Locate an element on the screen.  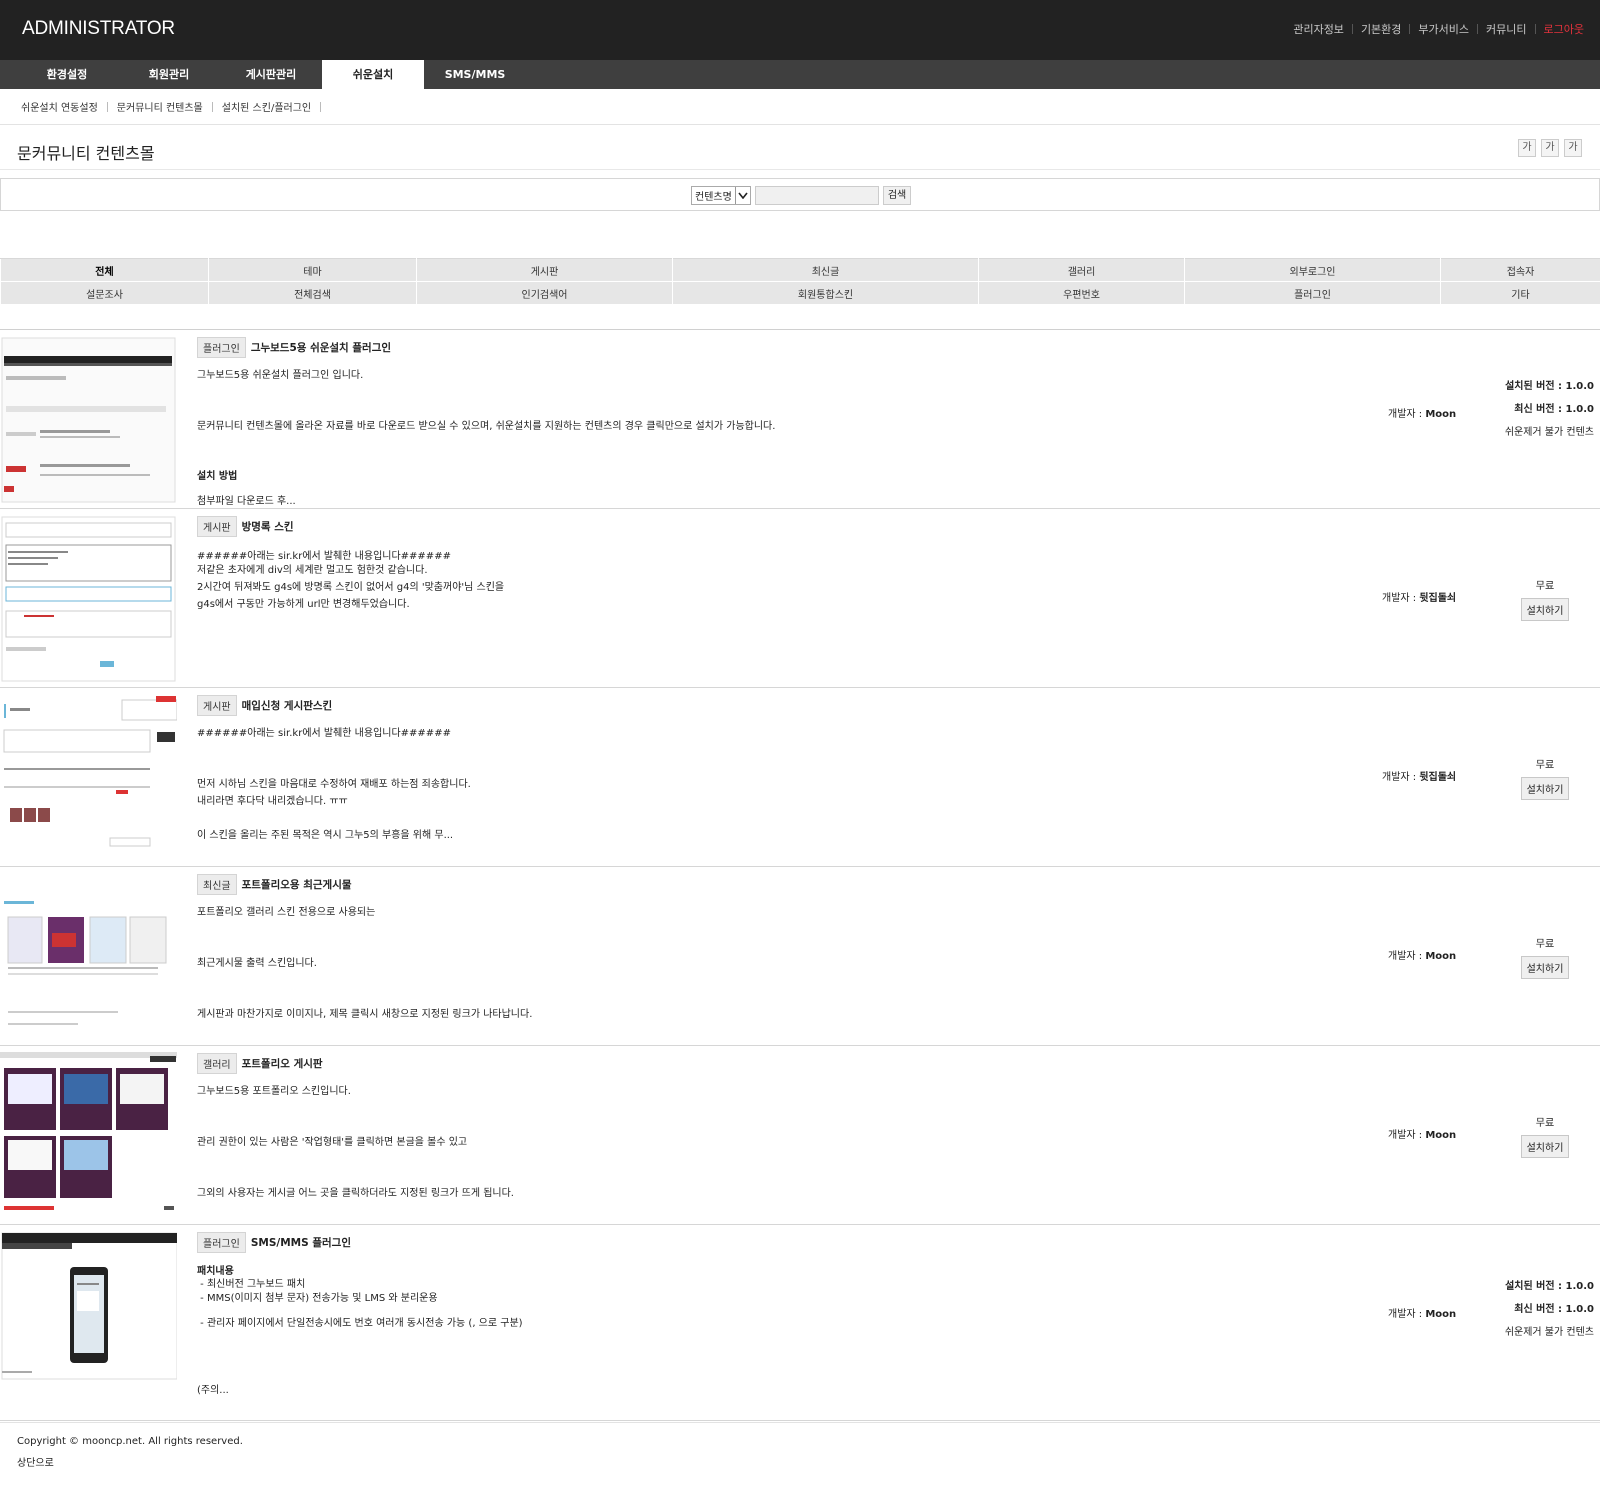
cat-gallery: 갤러리 is located at coordinates (1081, 270).